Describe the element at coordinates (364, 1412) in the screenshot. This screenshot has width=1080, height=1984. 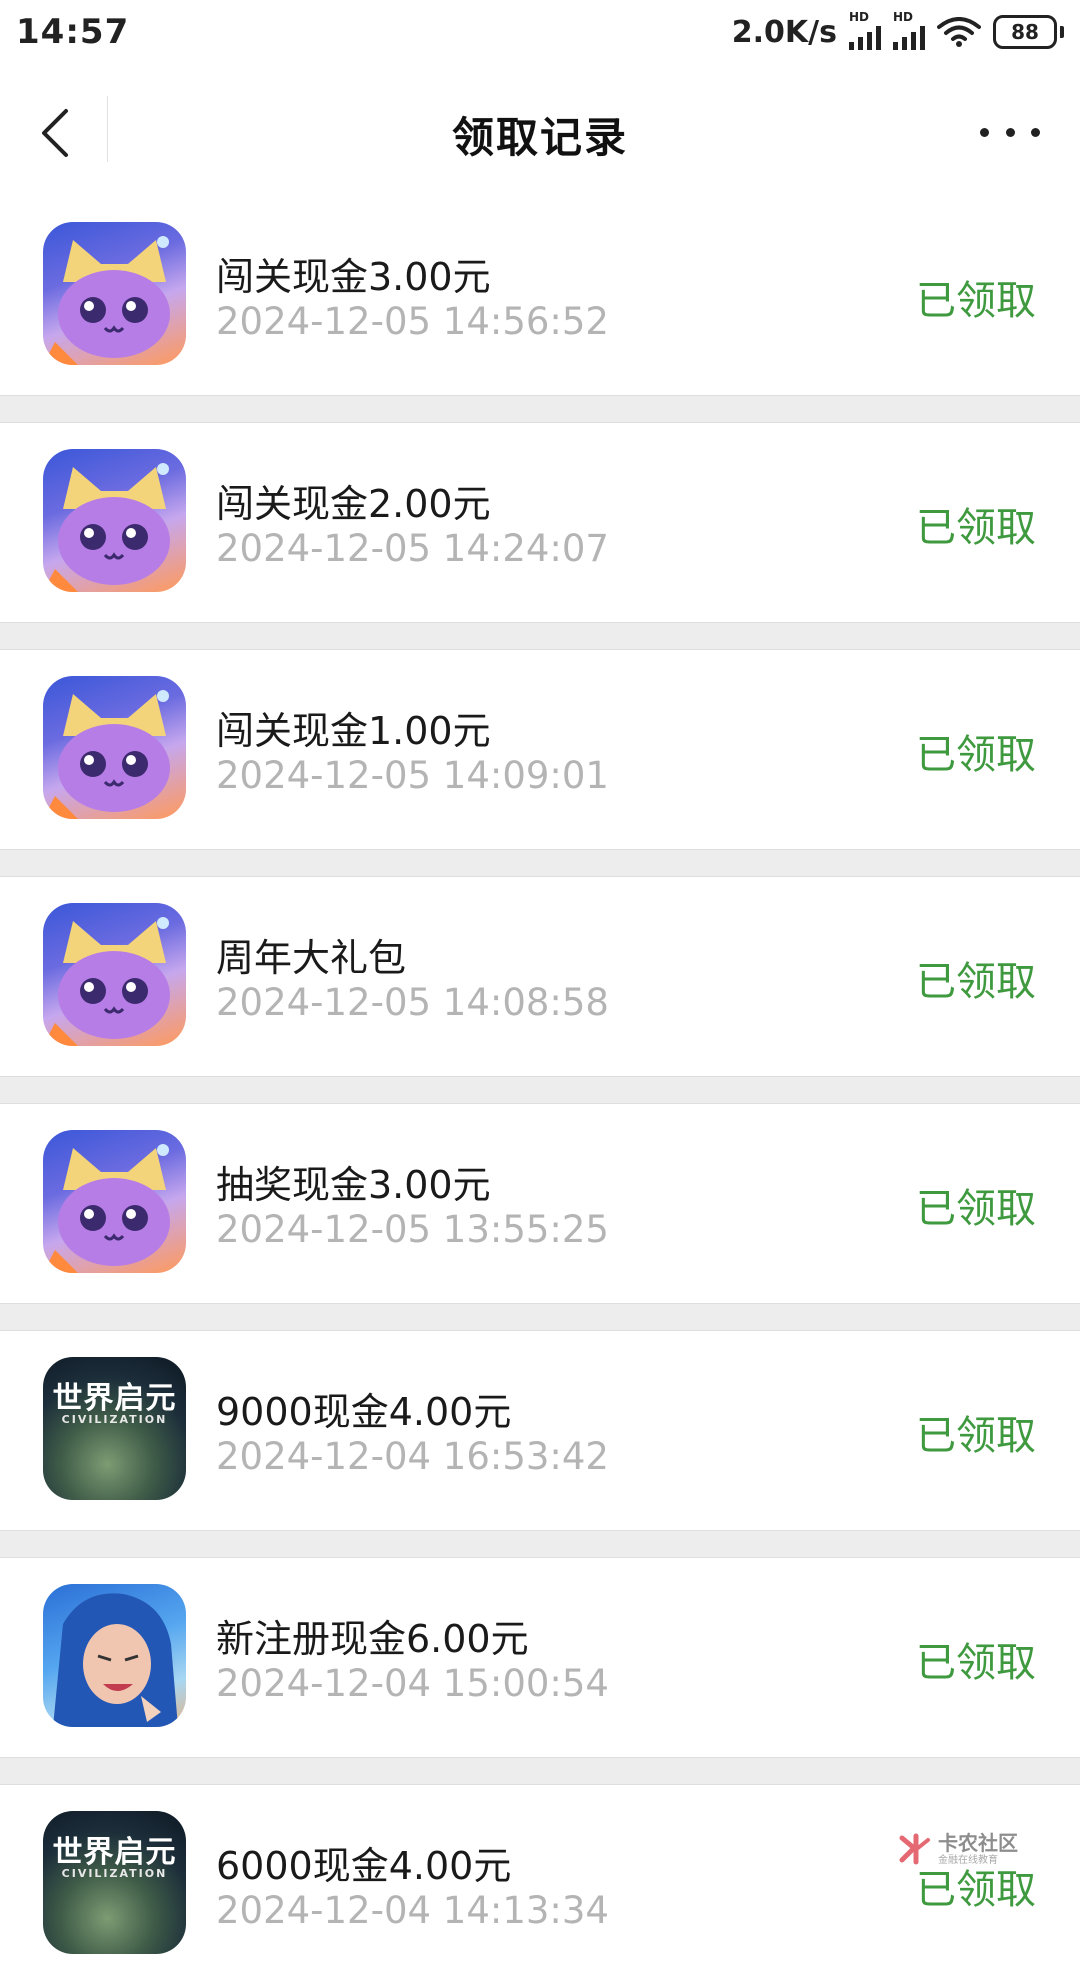
I see `record-title: 9000现金4.00元` at that location.